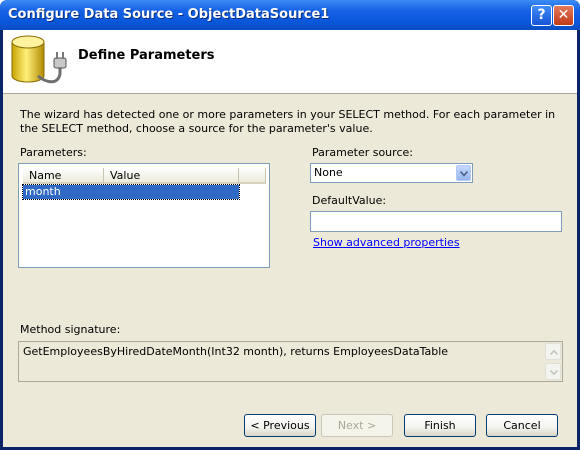 This screenshot has height=450, width=580. I want to click on parameter-source-label: Parameter source:, so click(362, 152).